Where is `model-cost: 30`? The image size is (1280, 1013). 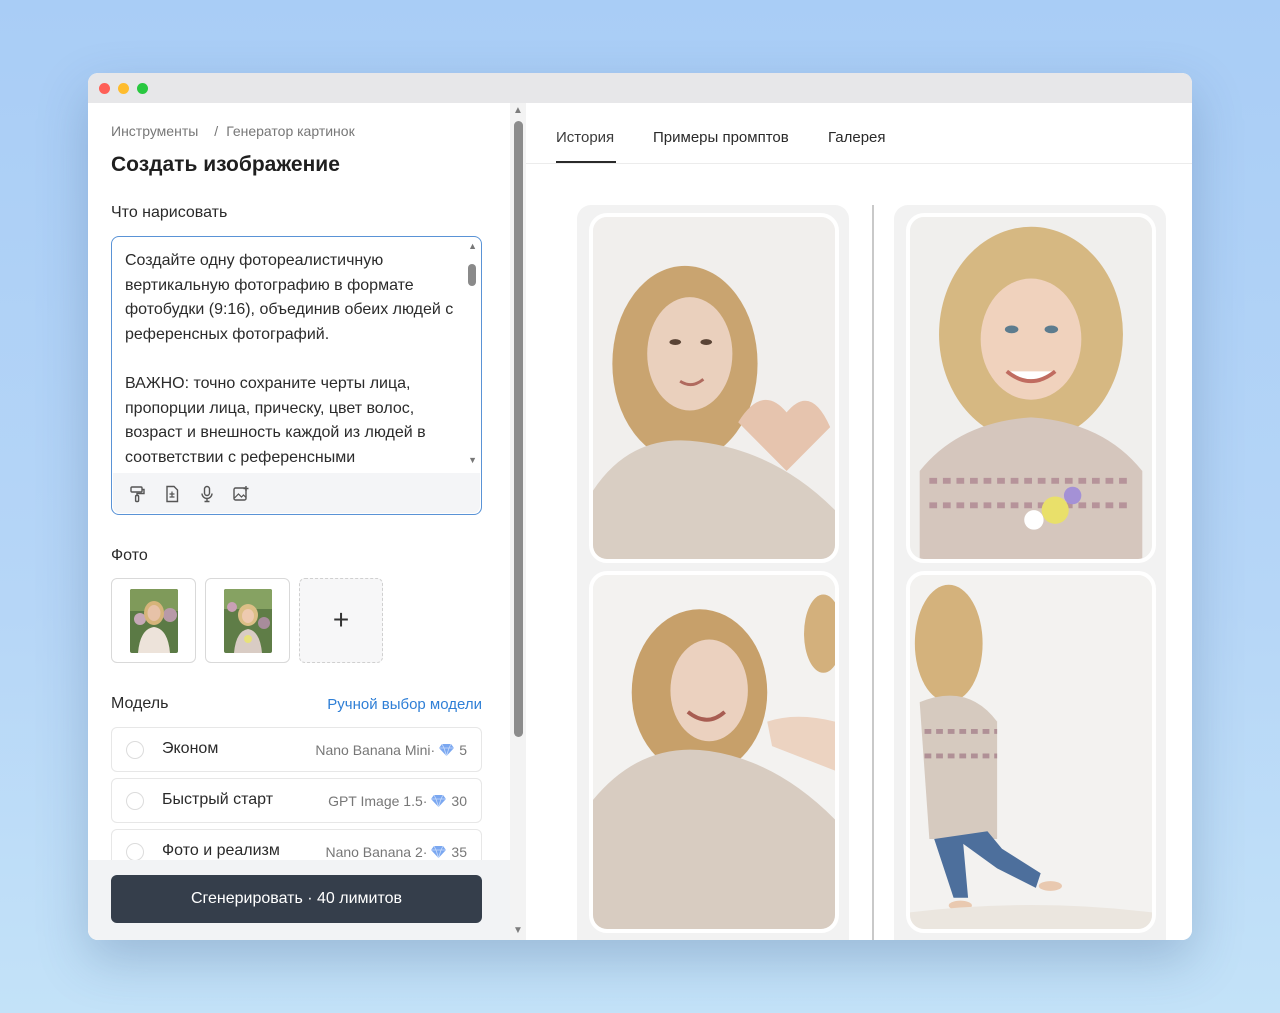 model-cost: 30 is located at coordinates (459, 801).